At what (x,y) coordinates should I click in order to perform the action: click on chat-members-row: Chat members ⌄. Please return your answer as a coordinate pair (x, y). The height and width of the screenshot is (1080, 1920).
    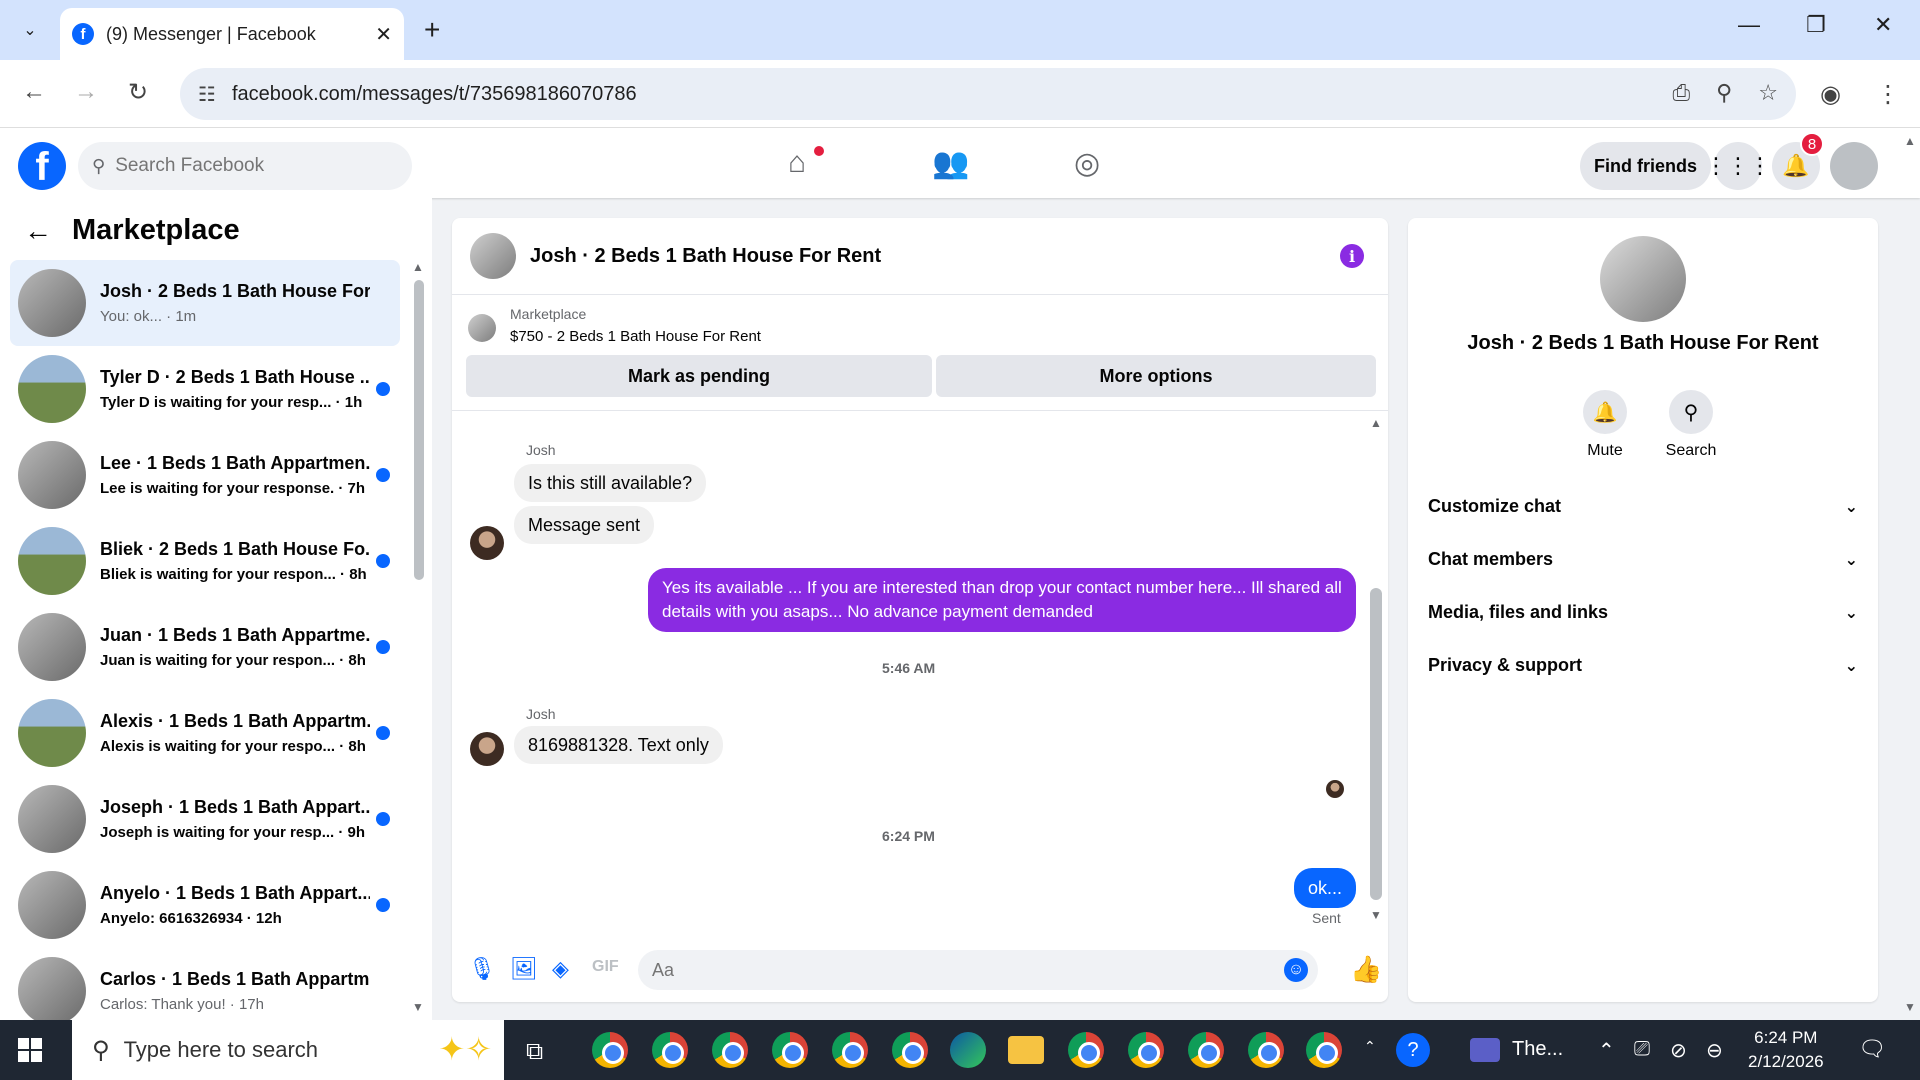
    Looking at the image, I should click on (1643, 559).